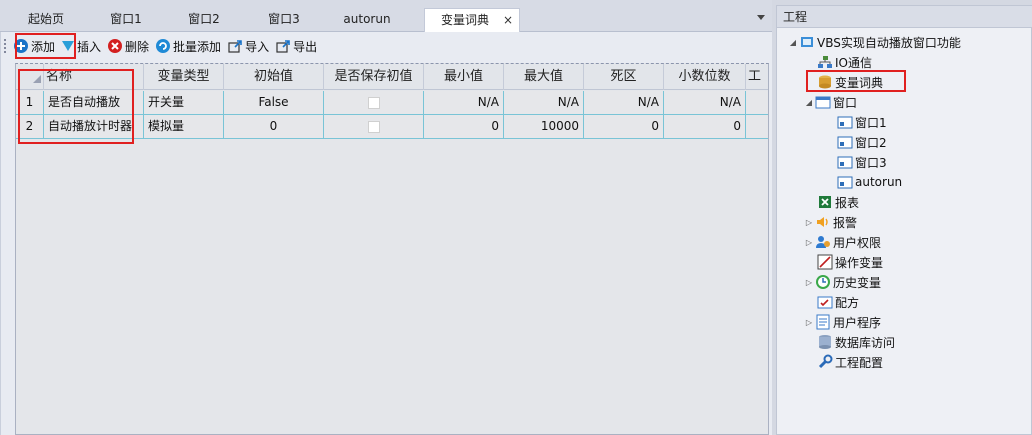 This screenshot has width=1032, height=435. Describe the element at coordinates (869, 182) in the screenshot. I see `tree-item-autorun: autorun` at that location.